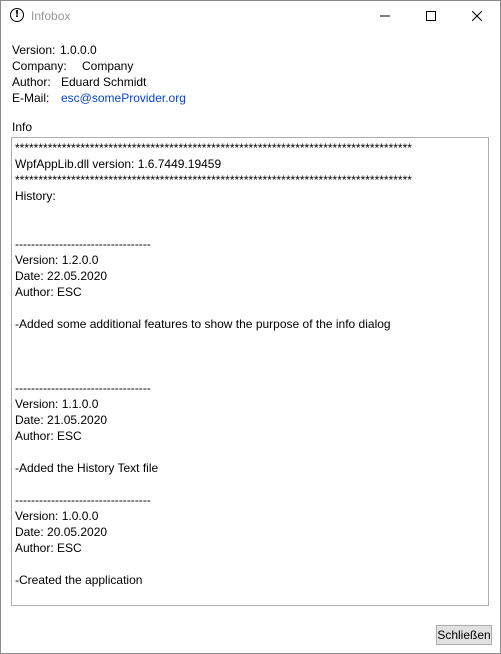 This screenshot has width=501, height=654. Describe the element at coordinates (250, 16) in the screenshot. I see `title-bar: ! Infobox` at that location.